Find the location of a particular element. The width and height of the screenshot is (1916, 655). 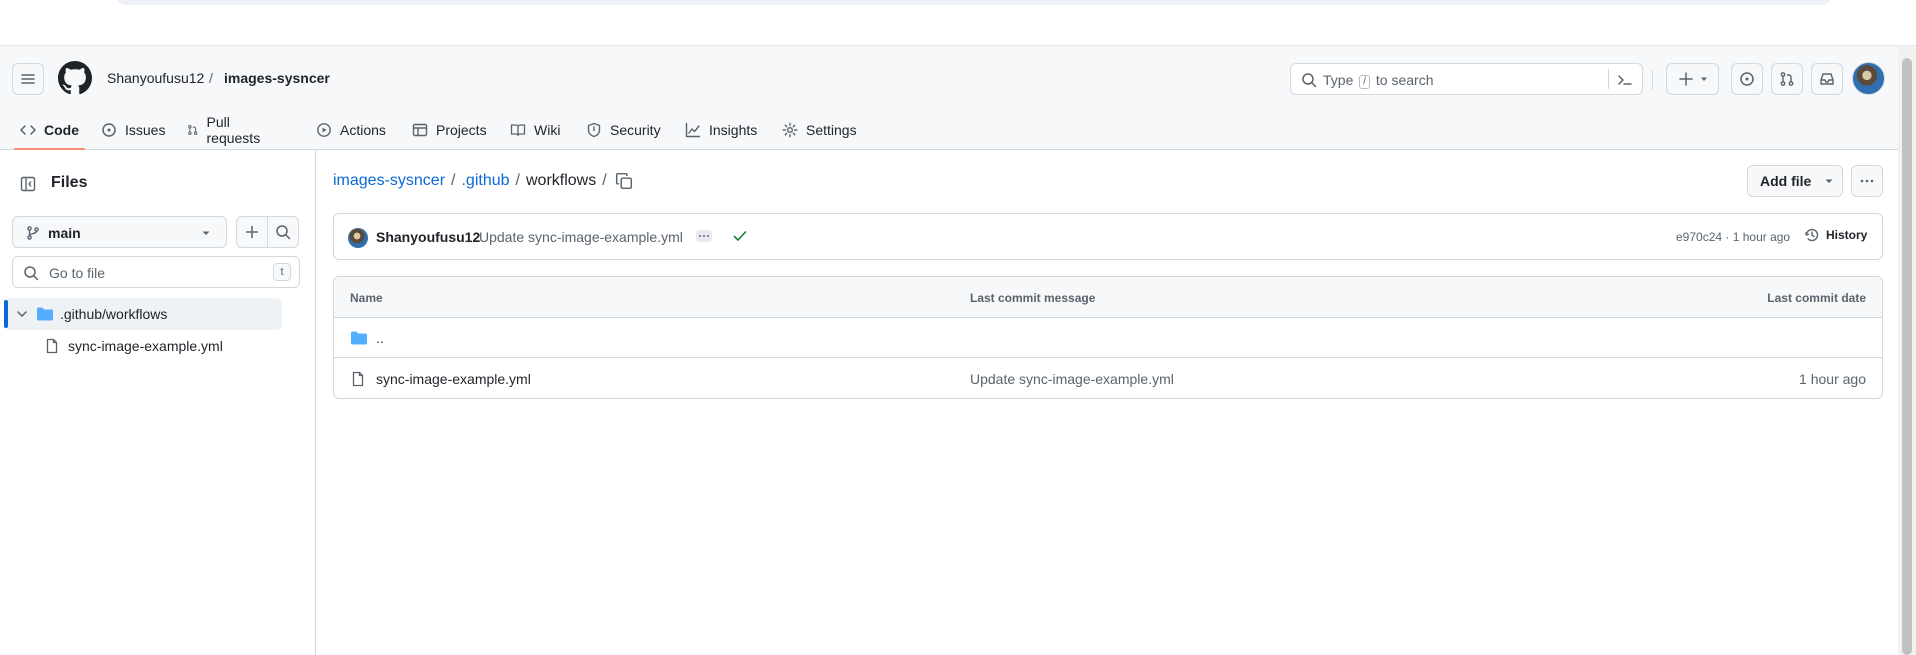

sidebar-collapse-icon is located at coordinates (28, 184).